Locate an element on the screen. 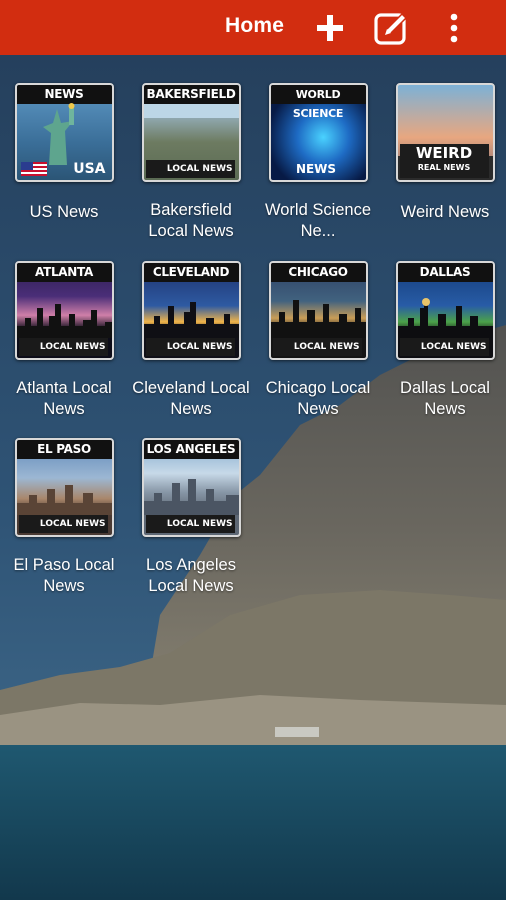 Image resolution: width=506 pixels, height=900 pixels. dallas-thumbnail: DALLAS LOCAL NEWS is located at coordinates (445, 310).